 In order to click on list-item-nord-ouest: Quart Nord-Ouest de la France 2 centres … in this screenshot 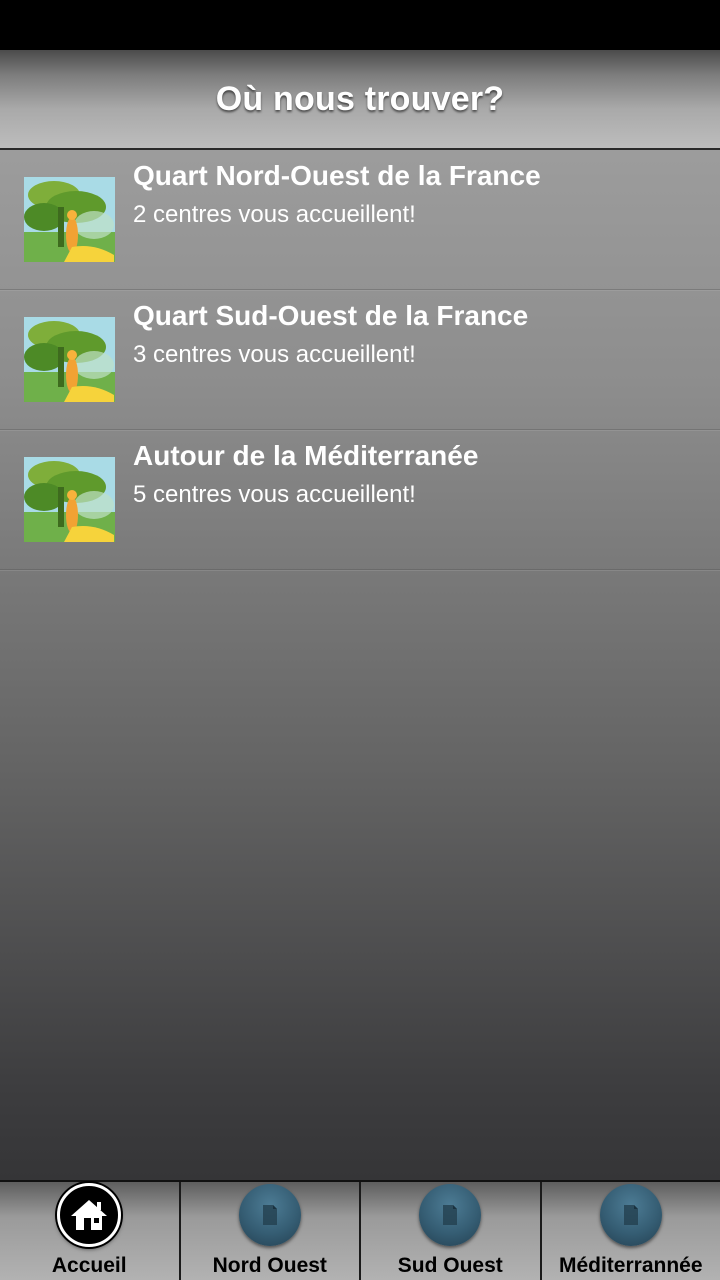, I will do `click(360, 220)`.